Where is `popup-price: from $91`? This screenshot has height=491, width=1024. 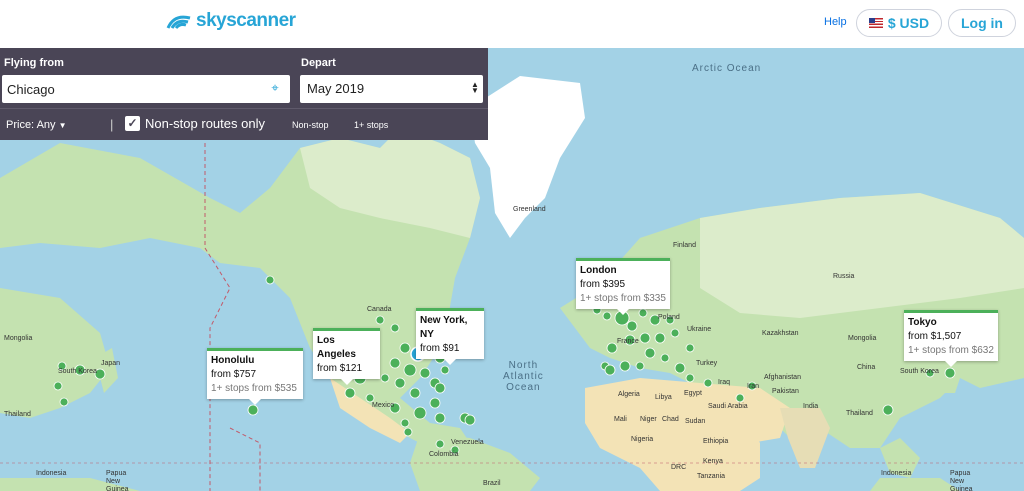
popup-price: from $91 is located at coordinates (440, 348).